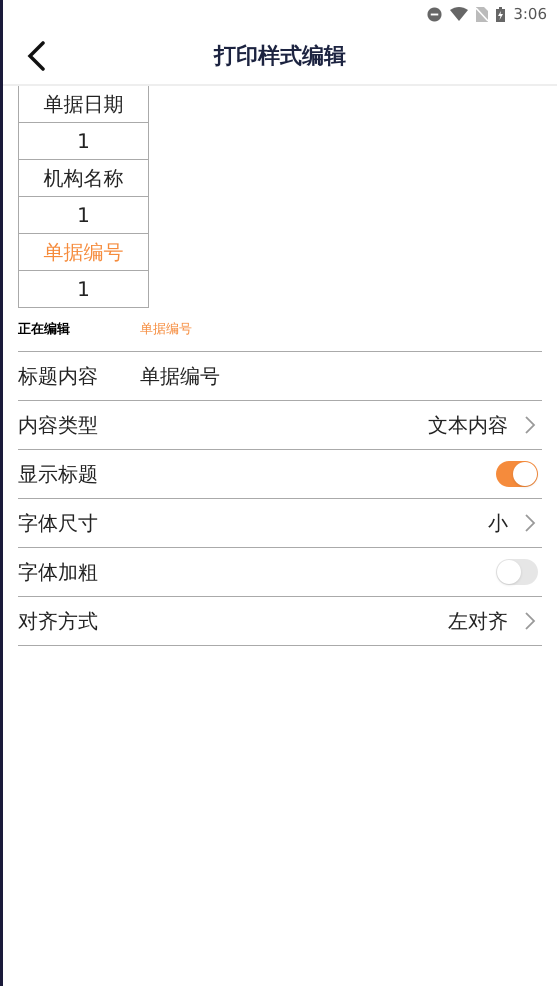 Image resolution: width=557 pixels, height=986 pixels. I want to click on setting-label: 内容类型, so click(58, 425).